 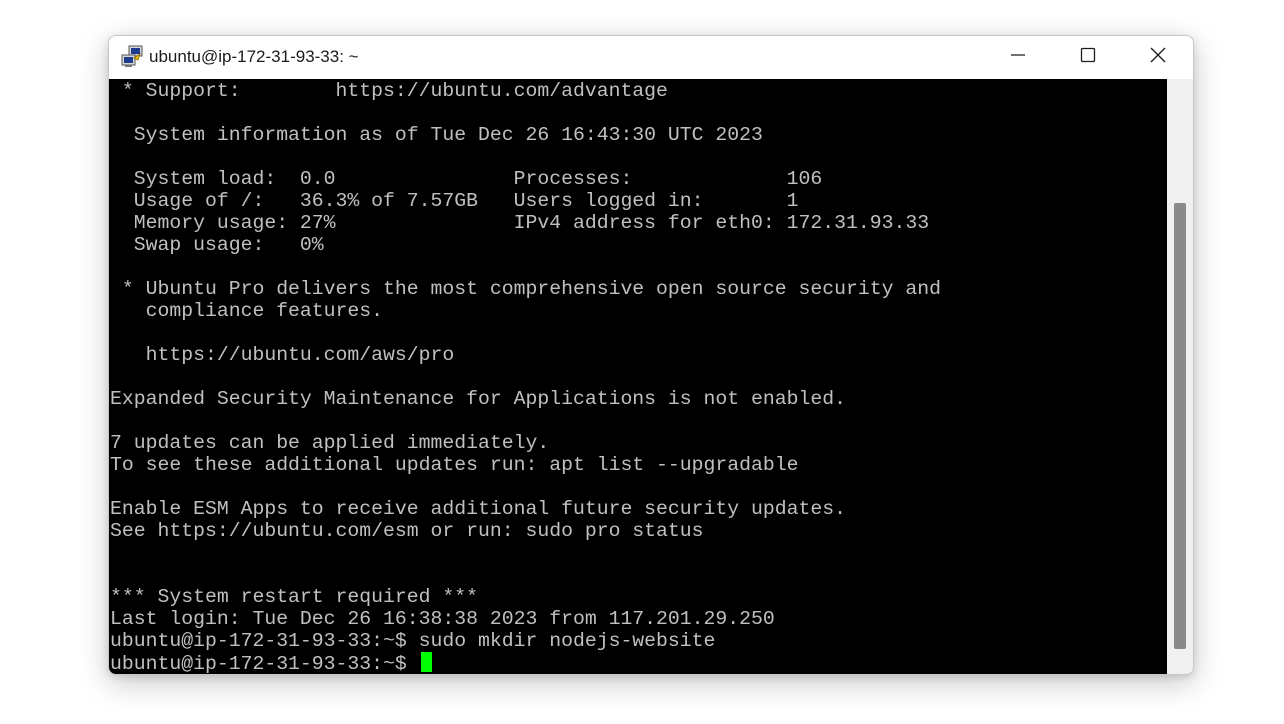 What do you see at coordinates (525, 663) in the screenshot?
I see `prompt-line: ubuntu@ip-172-31-93-33:~$` at bounding box center [525, 663].